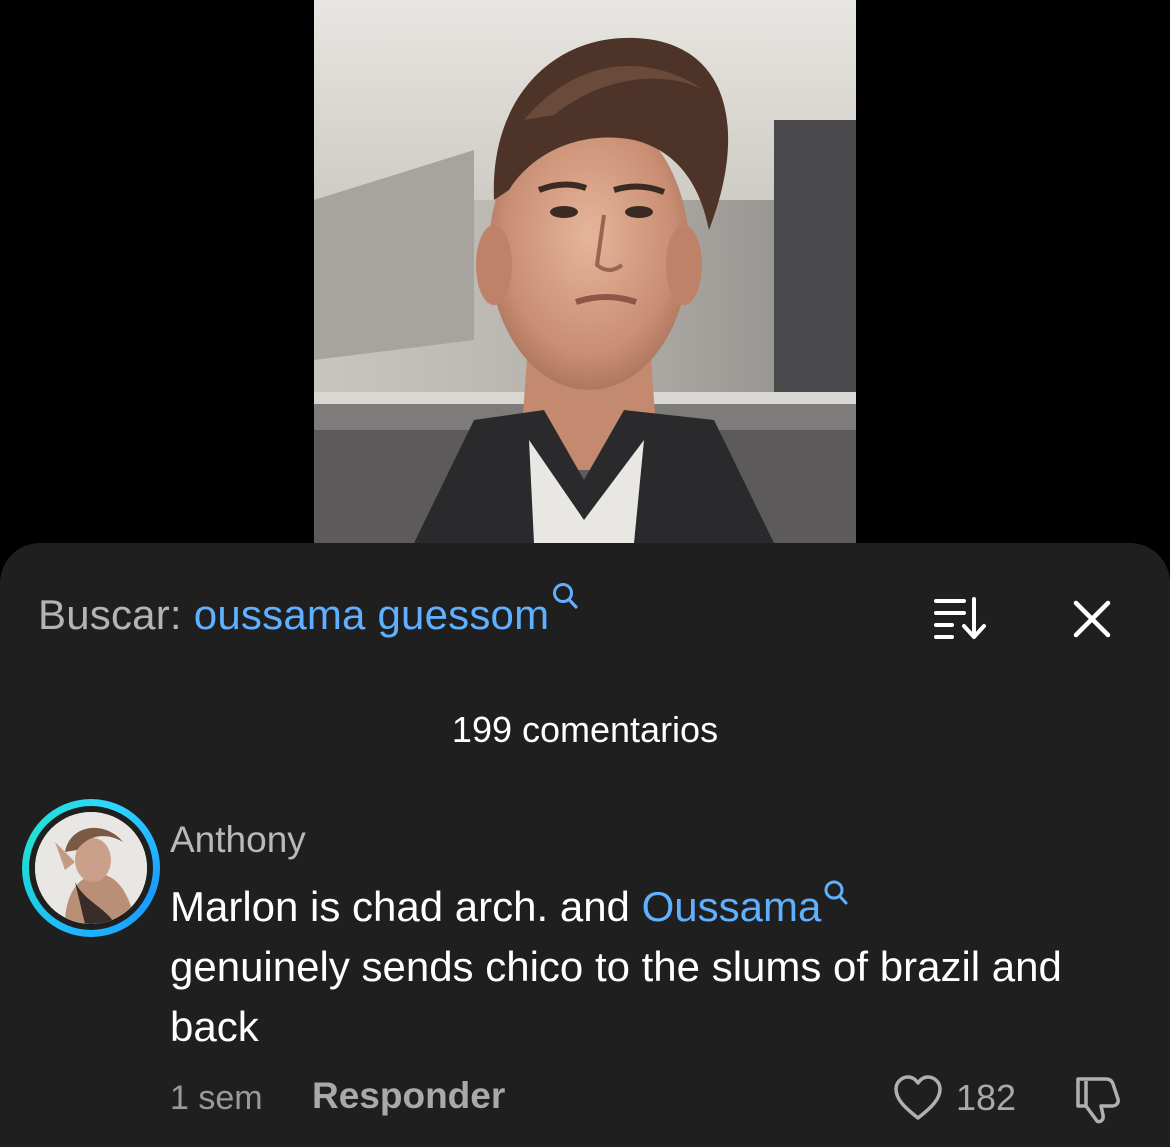  I want to click on thumbs-down-icon, so click(1098, 1100).